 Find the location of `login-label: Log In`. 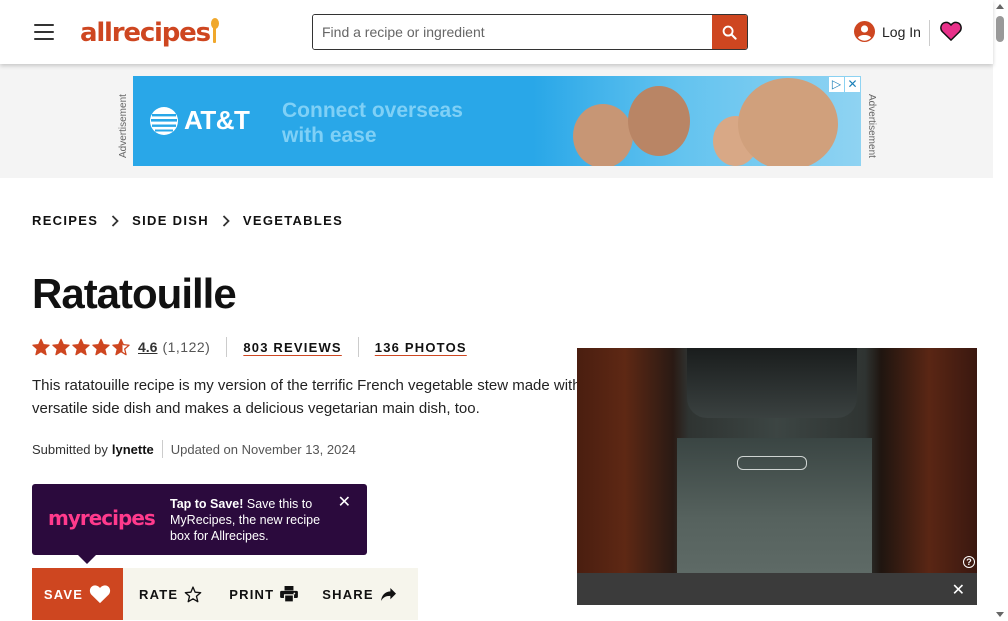

login-label: Log In is located at coordinates (901, 31).